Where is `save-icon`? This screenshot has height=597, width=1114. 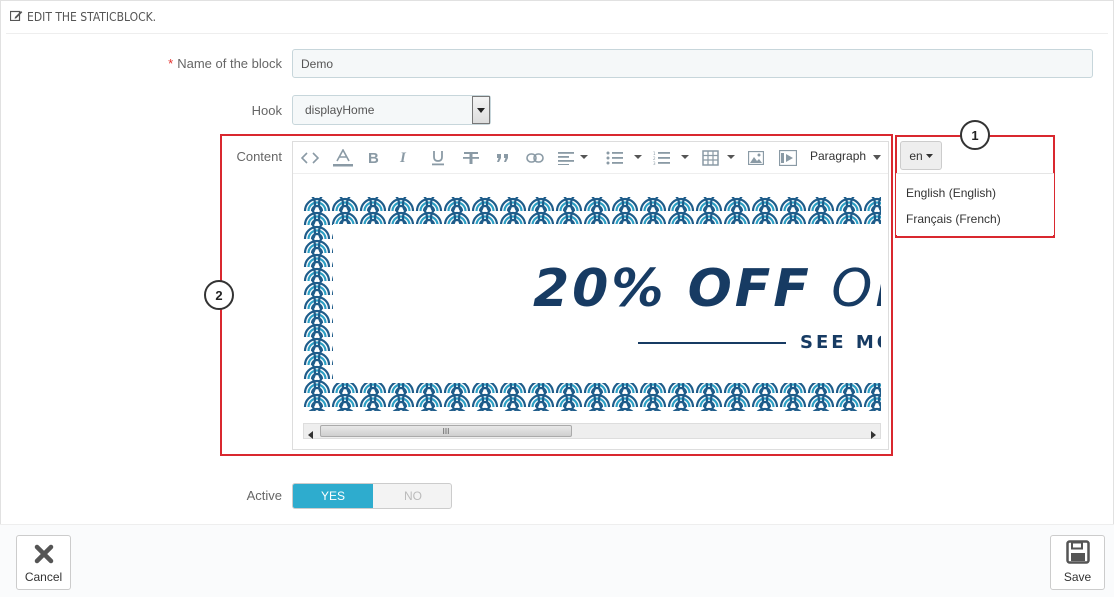
save-icon is located at coordinates (1077, 553).